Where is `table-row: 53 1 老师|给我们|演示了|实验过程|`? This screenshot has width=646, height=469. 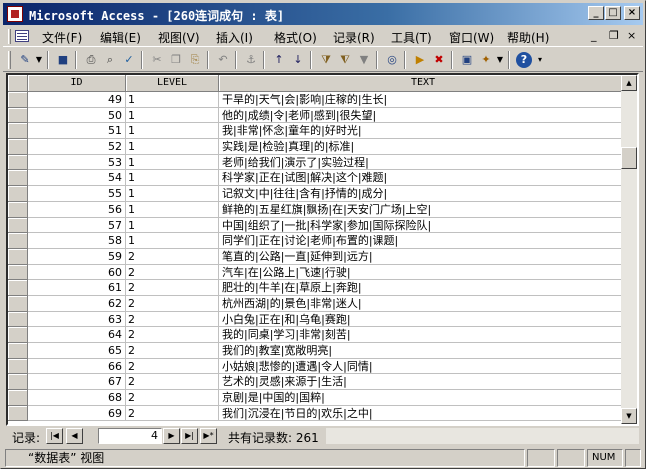
table-row: 53 1 老师|给我们|演示了|实验过程| is located at coordinates (318, 162).